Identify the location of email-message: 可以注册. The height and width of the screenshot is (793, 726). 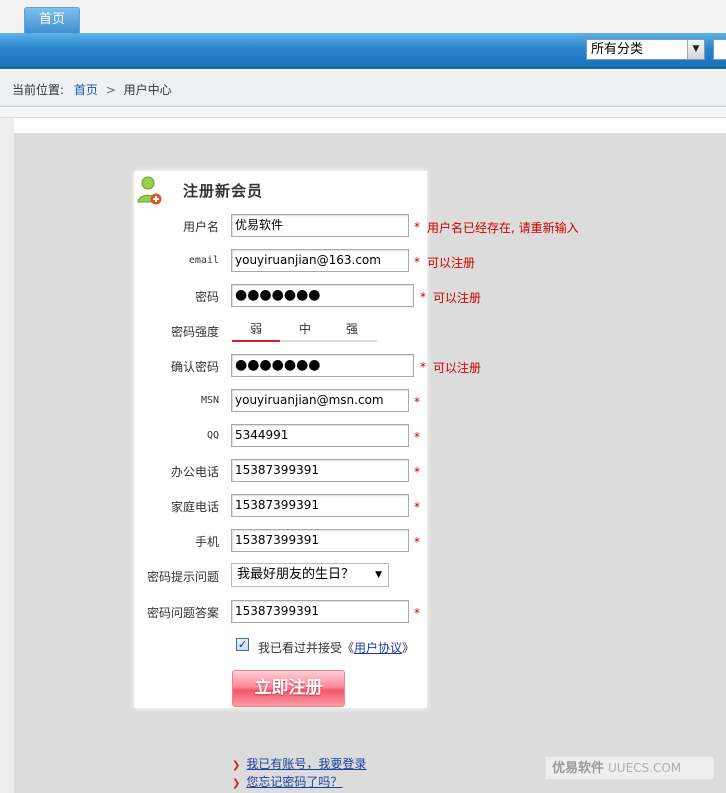
(451, 263).